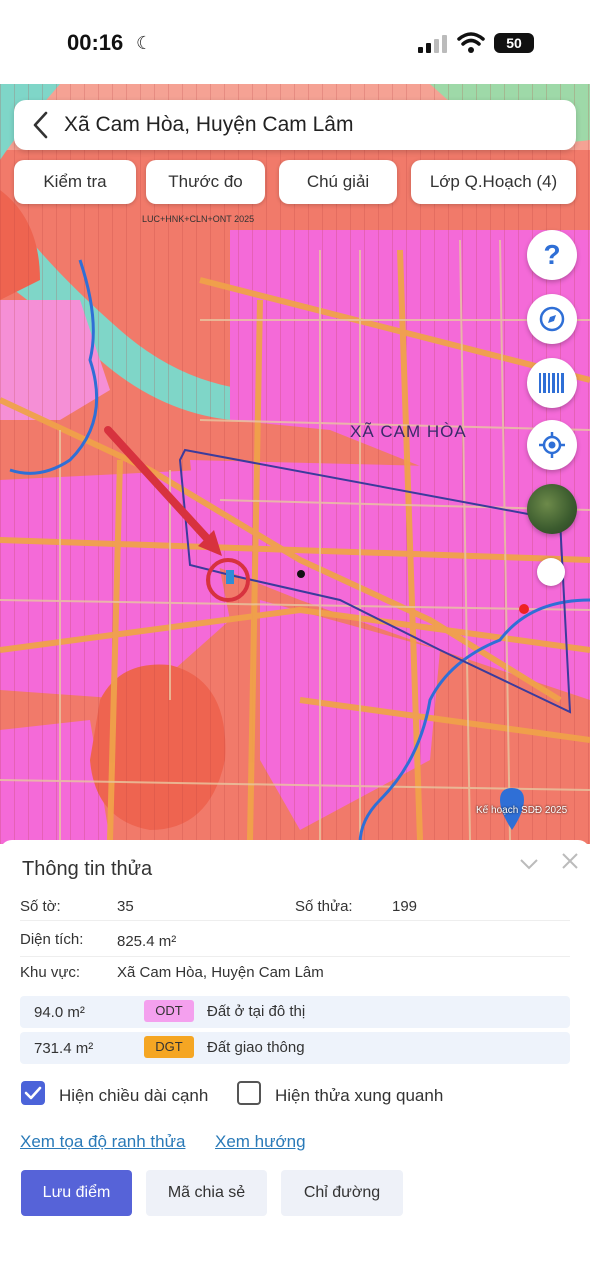  I want to click on panel-title: Thông tin thửa, so click(87, 869).